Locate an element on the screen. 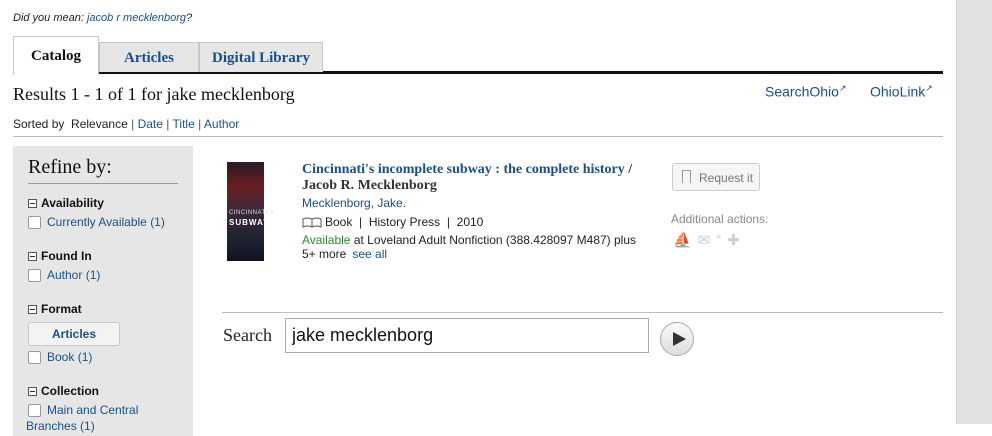 The height and width of the screenshot is (436, 992). refine-title: Refine by: is located at coordinates (70, 167).